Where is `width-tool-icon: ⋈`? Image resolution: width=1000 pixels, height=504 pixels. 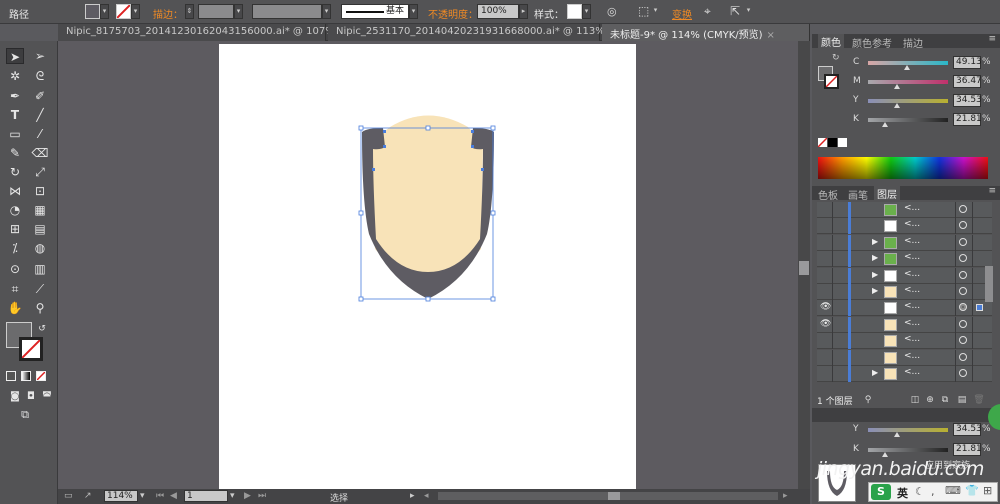 width-tool-icon: ⋈ is located at coordinates (15, 191).